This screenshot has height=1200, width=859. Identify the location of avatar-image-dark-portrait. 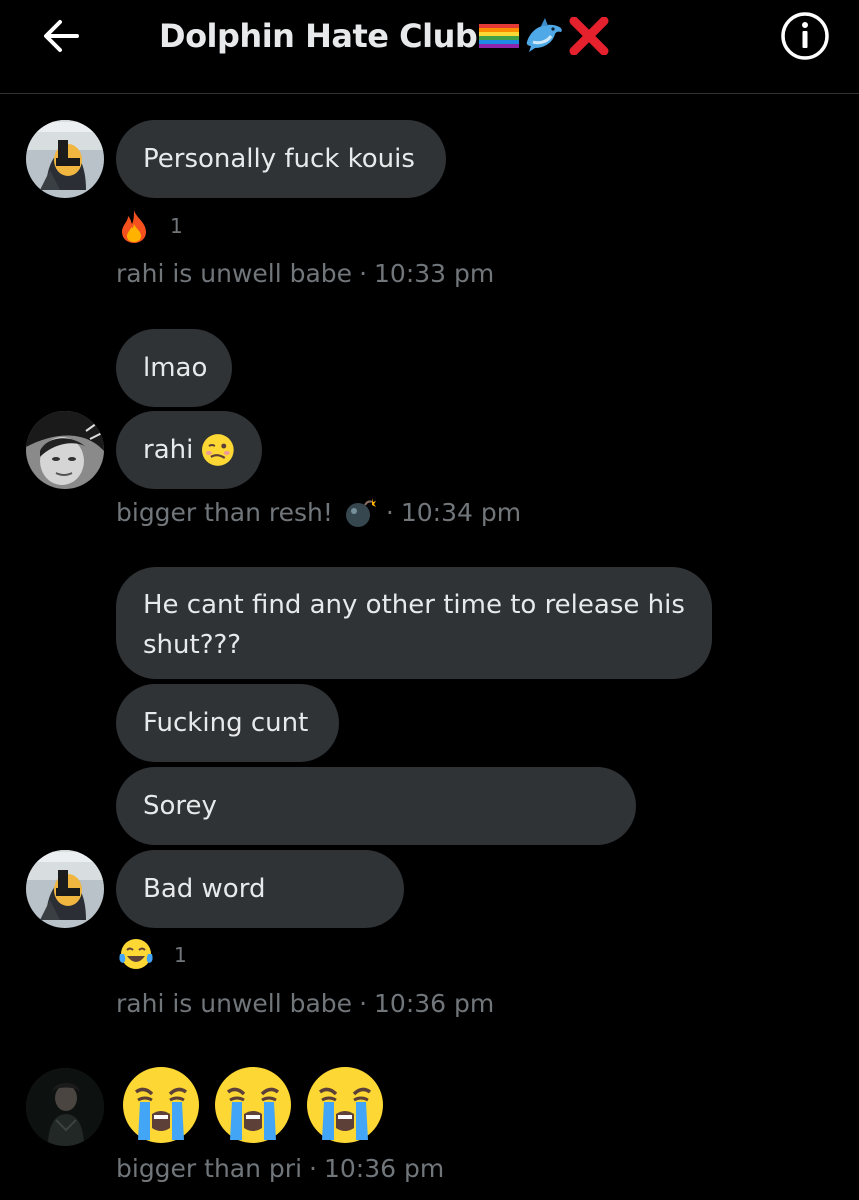
(65, 1107).